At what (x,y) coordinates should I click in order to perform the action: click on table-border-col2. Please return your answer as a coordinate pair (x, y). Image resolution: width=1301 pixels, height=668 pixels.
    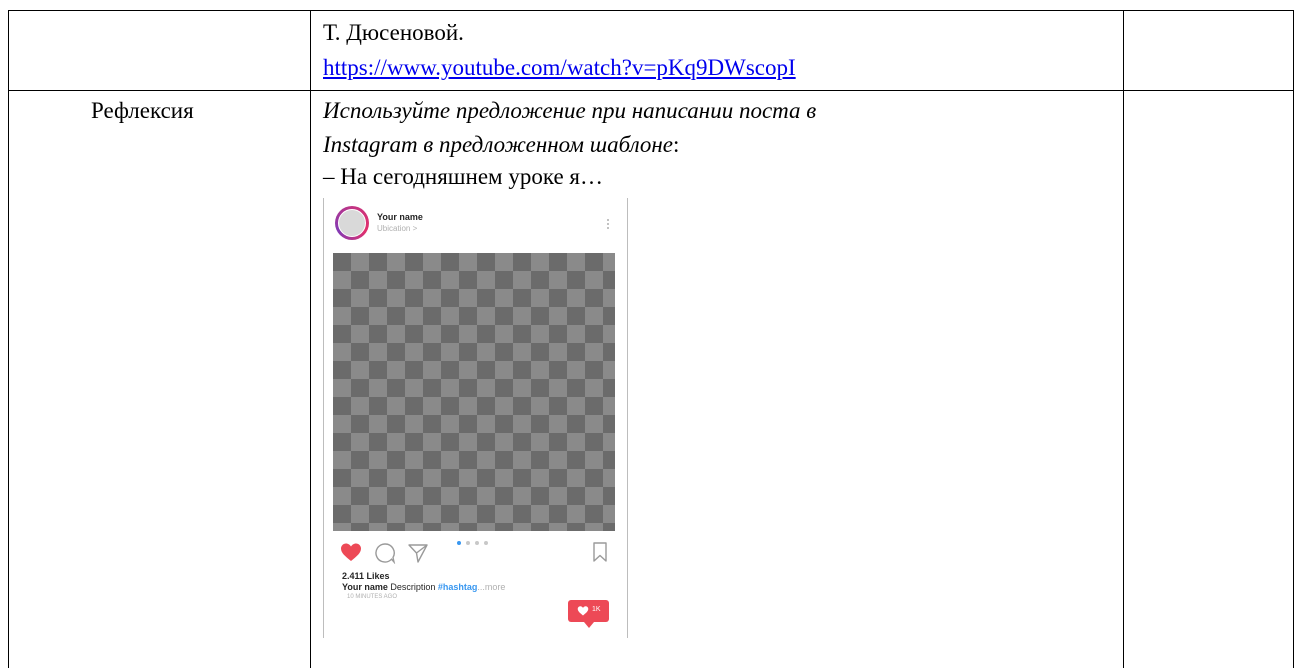
    Looking at the image, I should click on (1123, 339).